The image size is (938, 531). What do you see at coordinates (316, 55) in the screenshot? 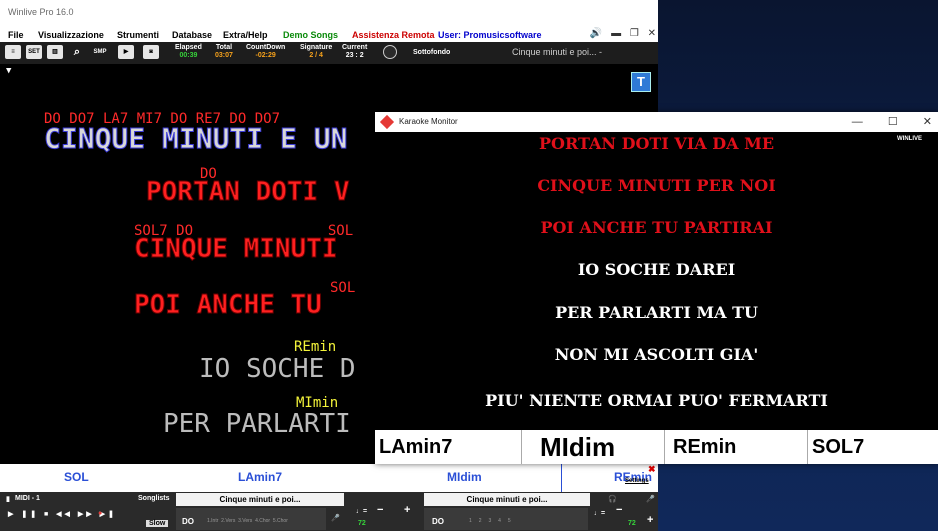
I see `signature-value: 2 / 4` at bounding box center [316, 55].